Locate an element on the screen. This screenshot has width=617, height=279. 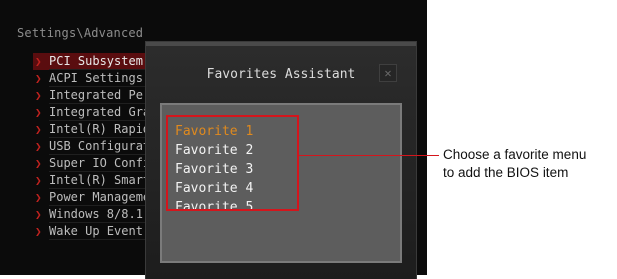
annotation-callout-line is located at coordinates (369, 155).